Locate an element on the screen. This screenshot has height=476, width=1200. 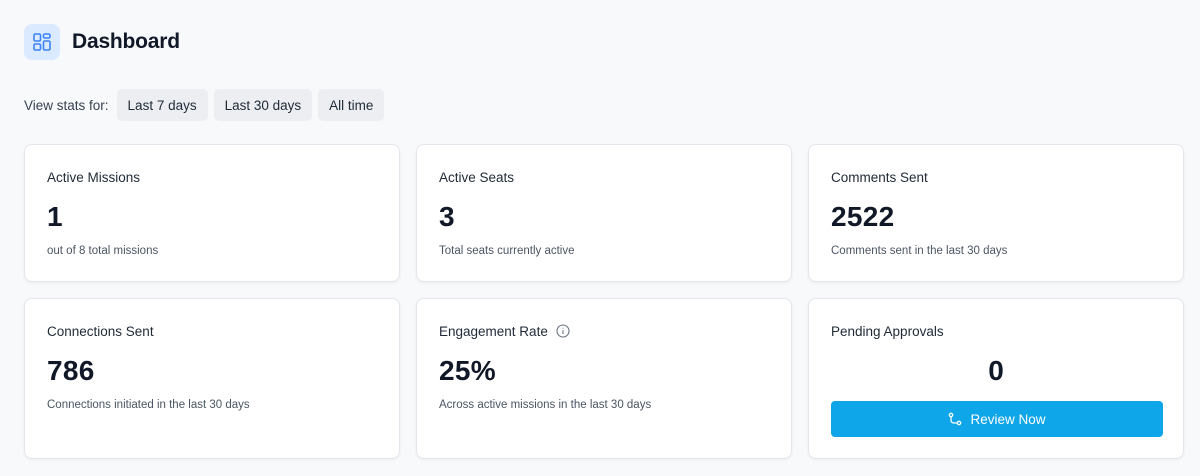
filter-last-30-days-button: Last 30 days is located at coordinates (263, 105).